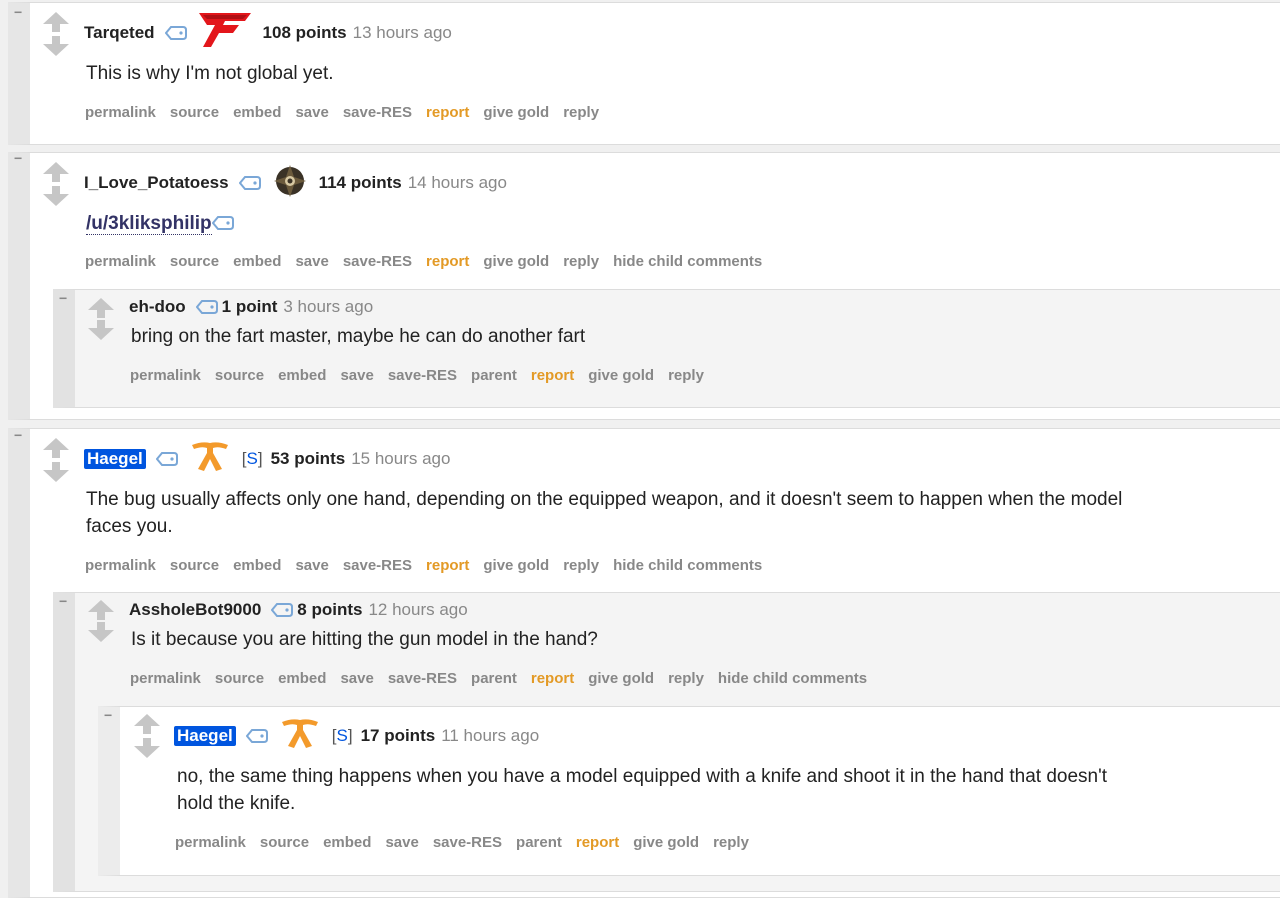 The height and width of the screenshot is (898, 1280). What do you see at coordinates (156, 183) in the screenshot?
I see `author-link: I_Love_Potatoess` at bounding box center [156, 183].